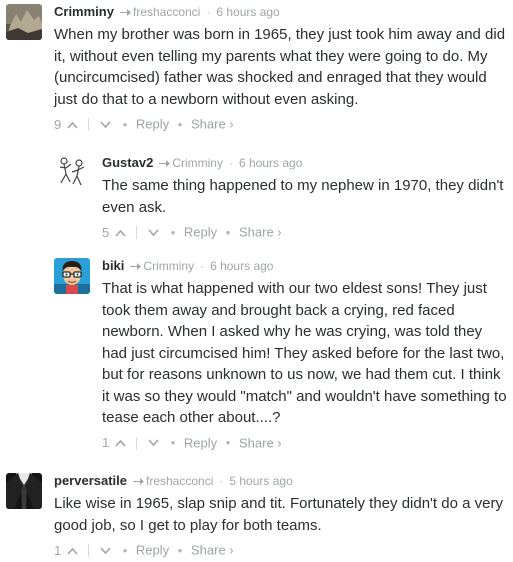 The image size is (513, 562). I want to click on vote-count: 5, so click(106, 232).